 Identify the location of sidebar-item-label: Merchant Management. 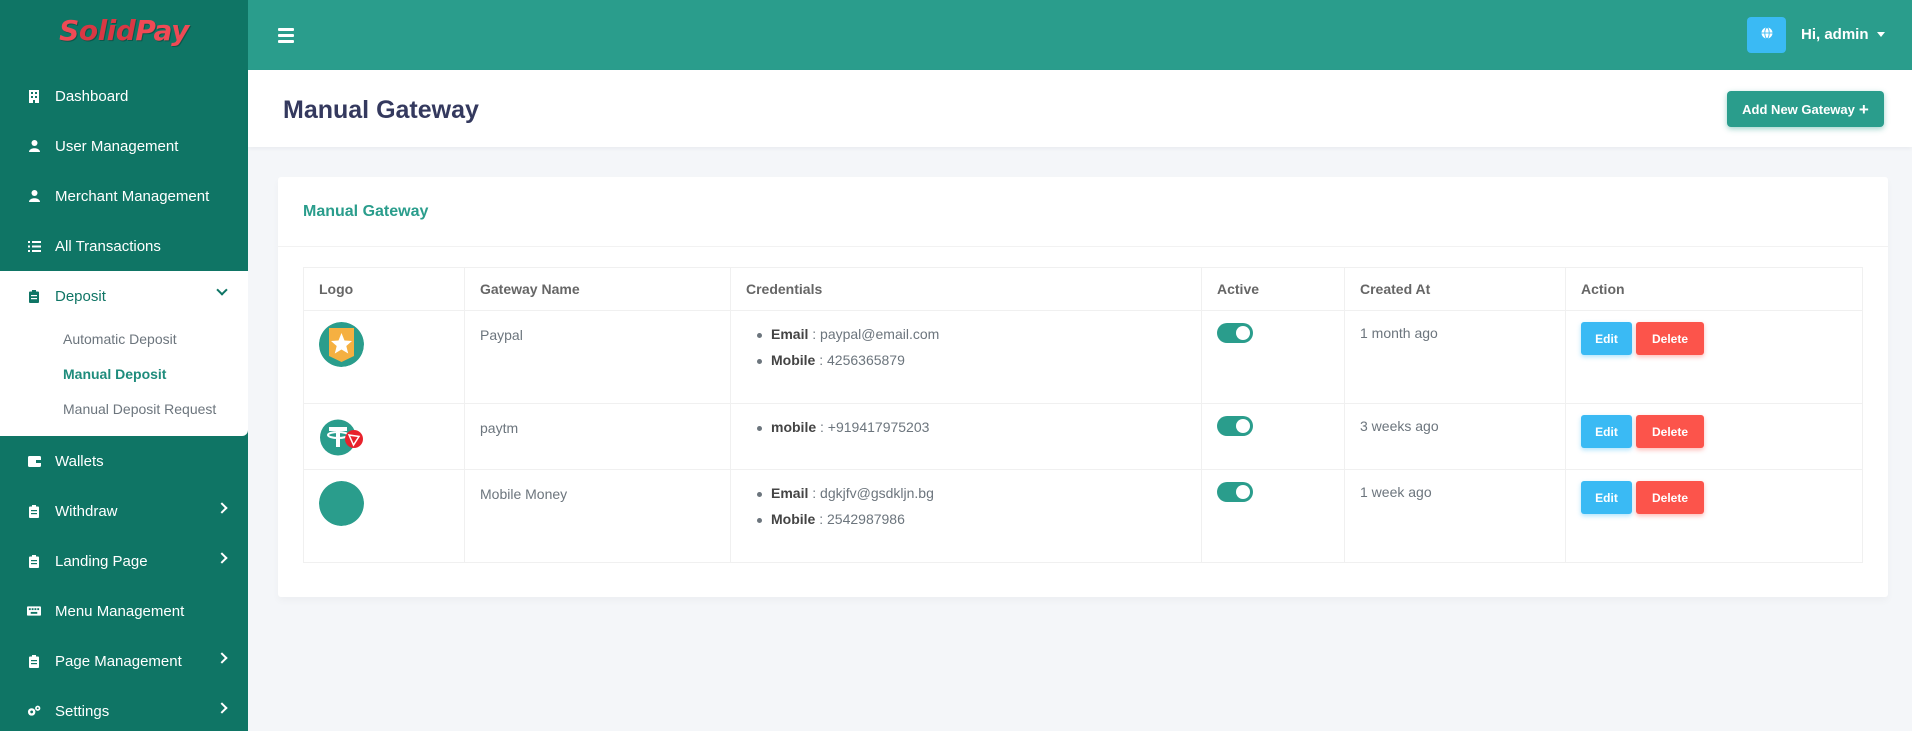
(132, 196).